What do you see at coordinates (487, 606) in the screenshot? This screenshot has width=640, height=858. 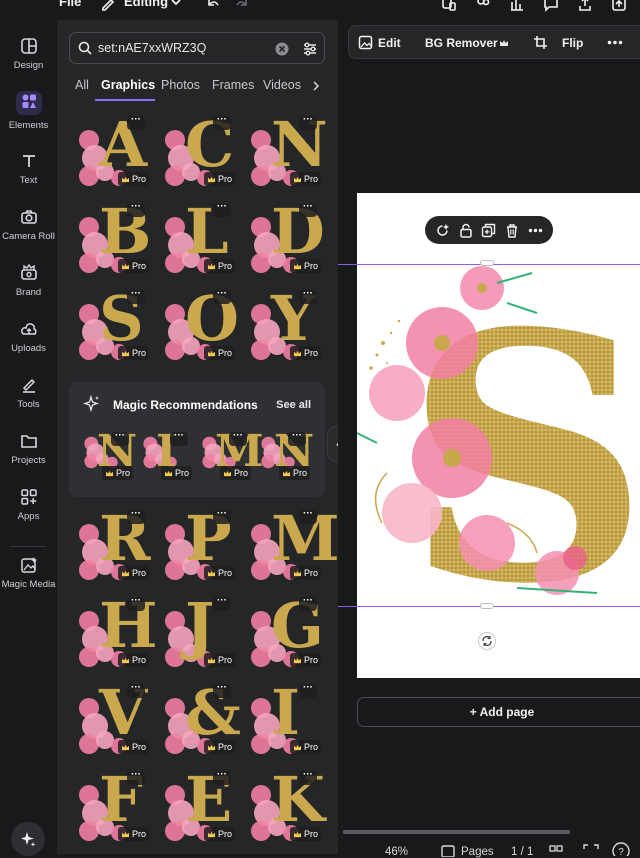 I see `resize-handle-bottom` at bounding box center [487, 606].